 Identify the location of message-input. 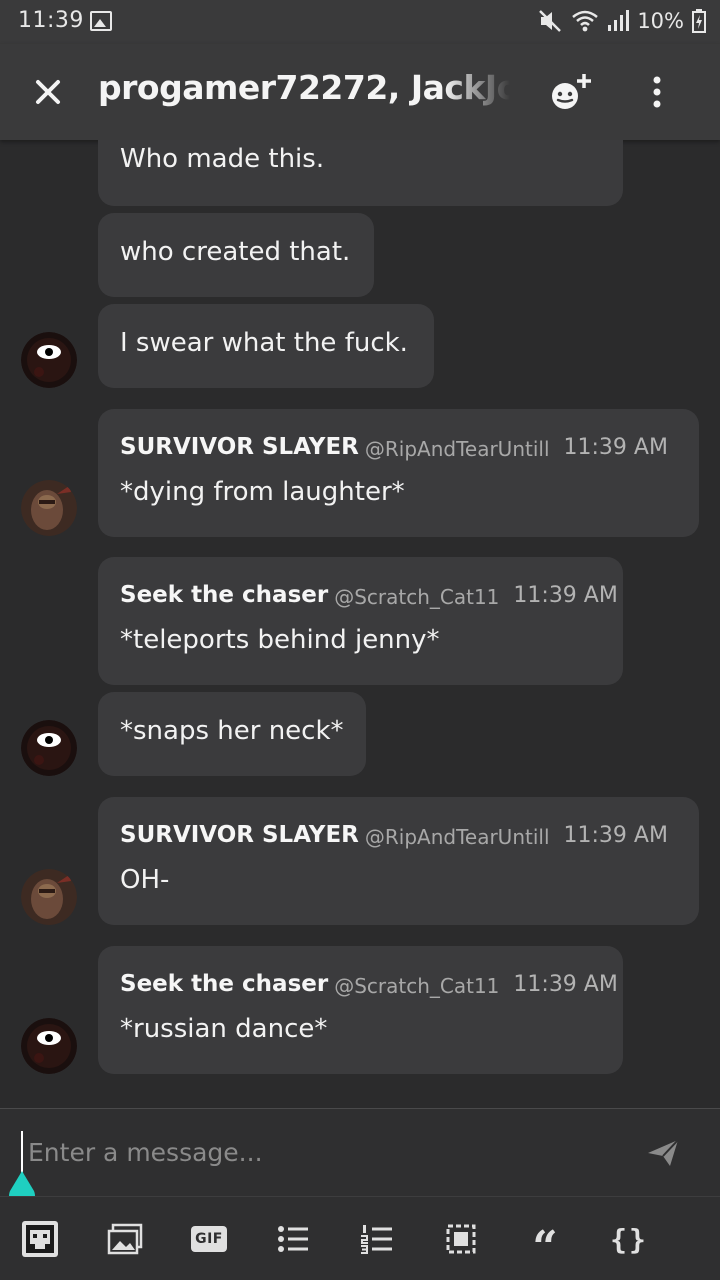
(322, 1152).